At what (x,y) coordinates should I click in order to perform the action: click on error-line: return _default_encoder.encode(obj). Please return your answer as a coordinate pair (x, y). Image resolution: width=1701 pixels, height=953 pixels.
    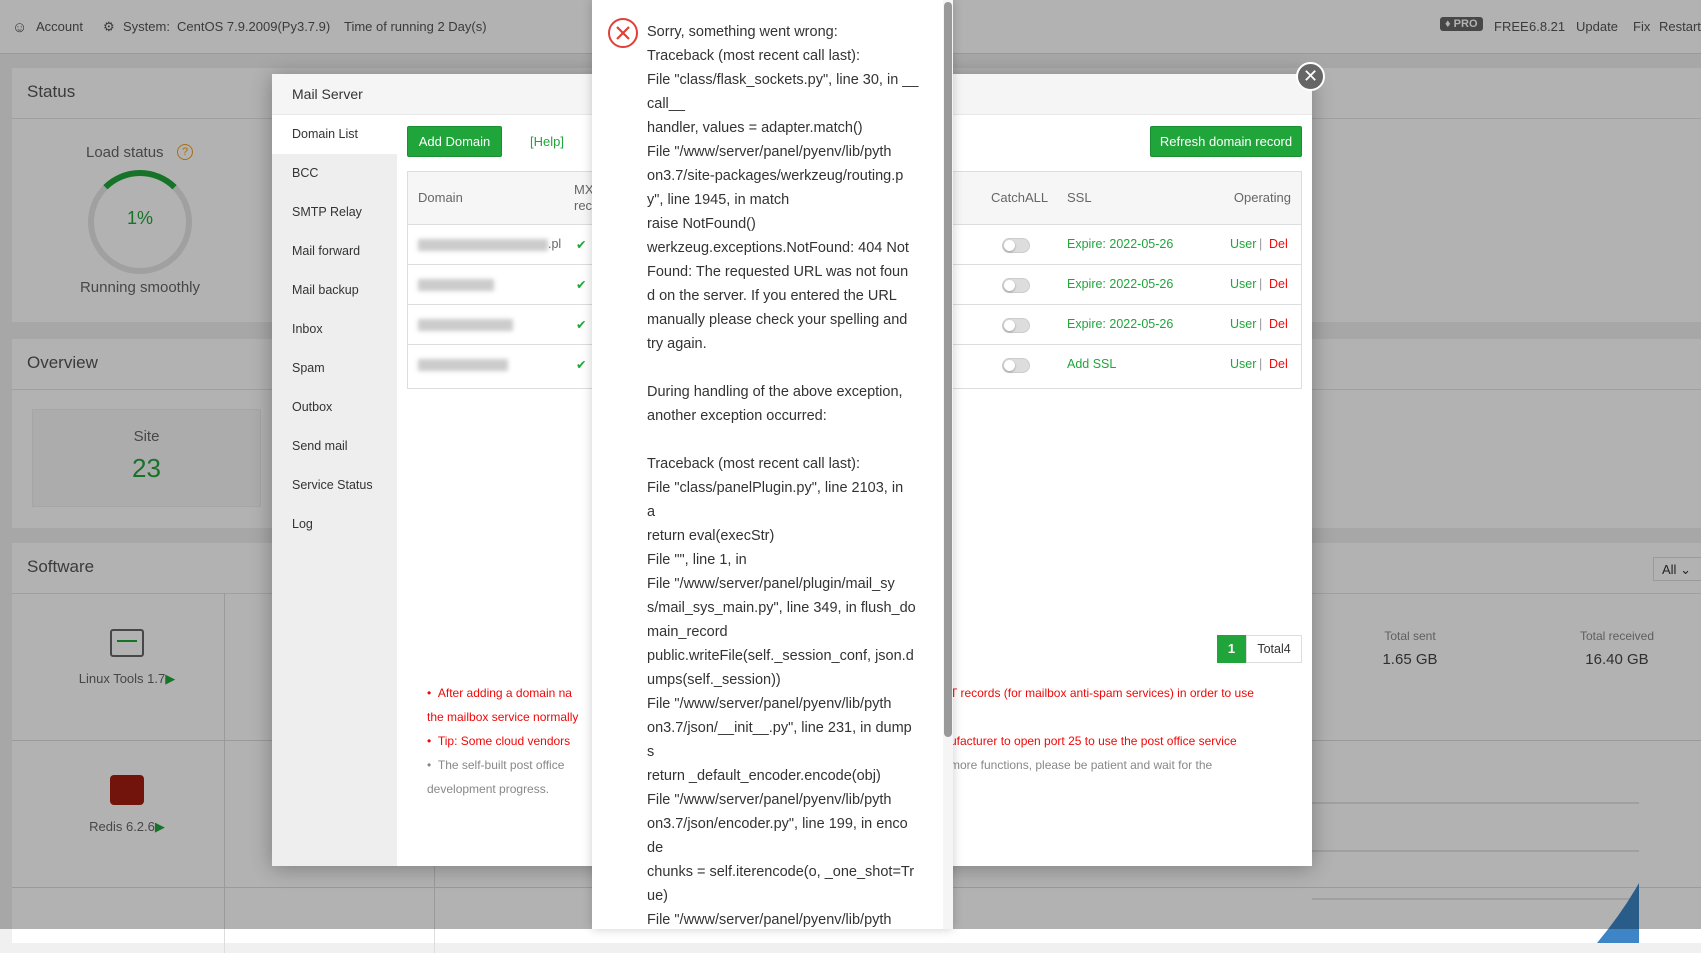
    Looking at the image, I should click on (764, 776).